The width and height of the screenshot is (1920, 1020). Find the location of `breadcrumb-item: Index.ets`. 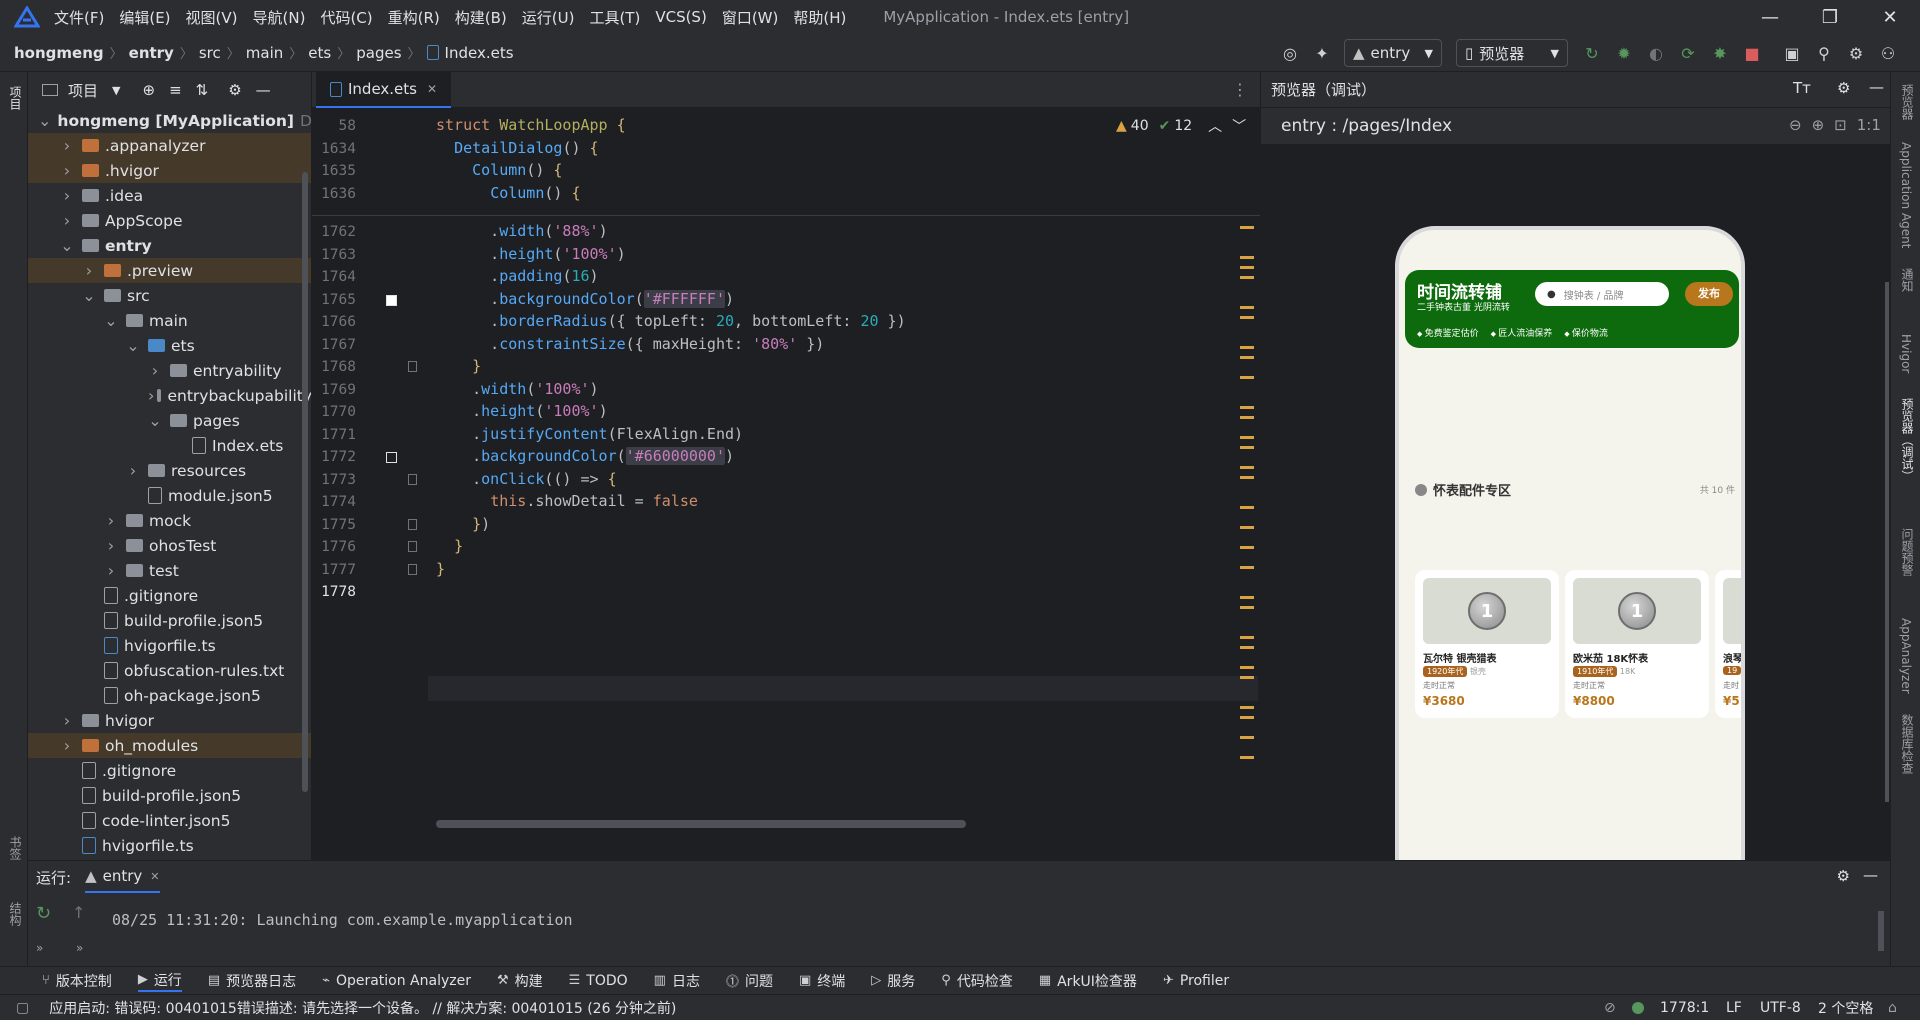

breadcrumb-item: Index.ets is located at coordinates (470, 53).